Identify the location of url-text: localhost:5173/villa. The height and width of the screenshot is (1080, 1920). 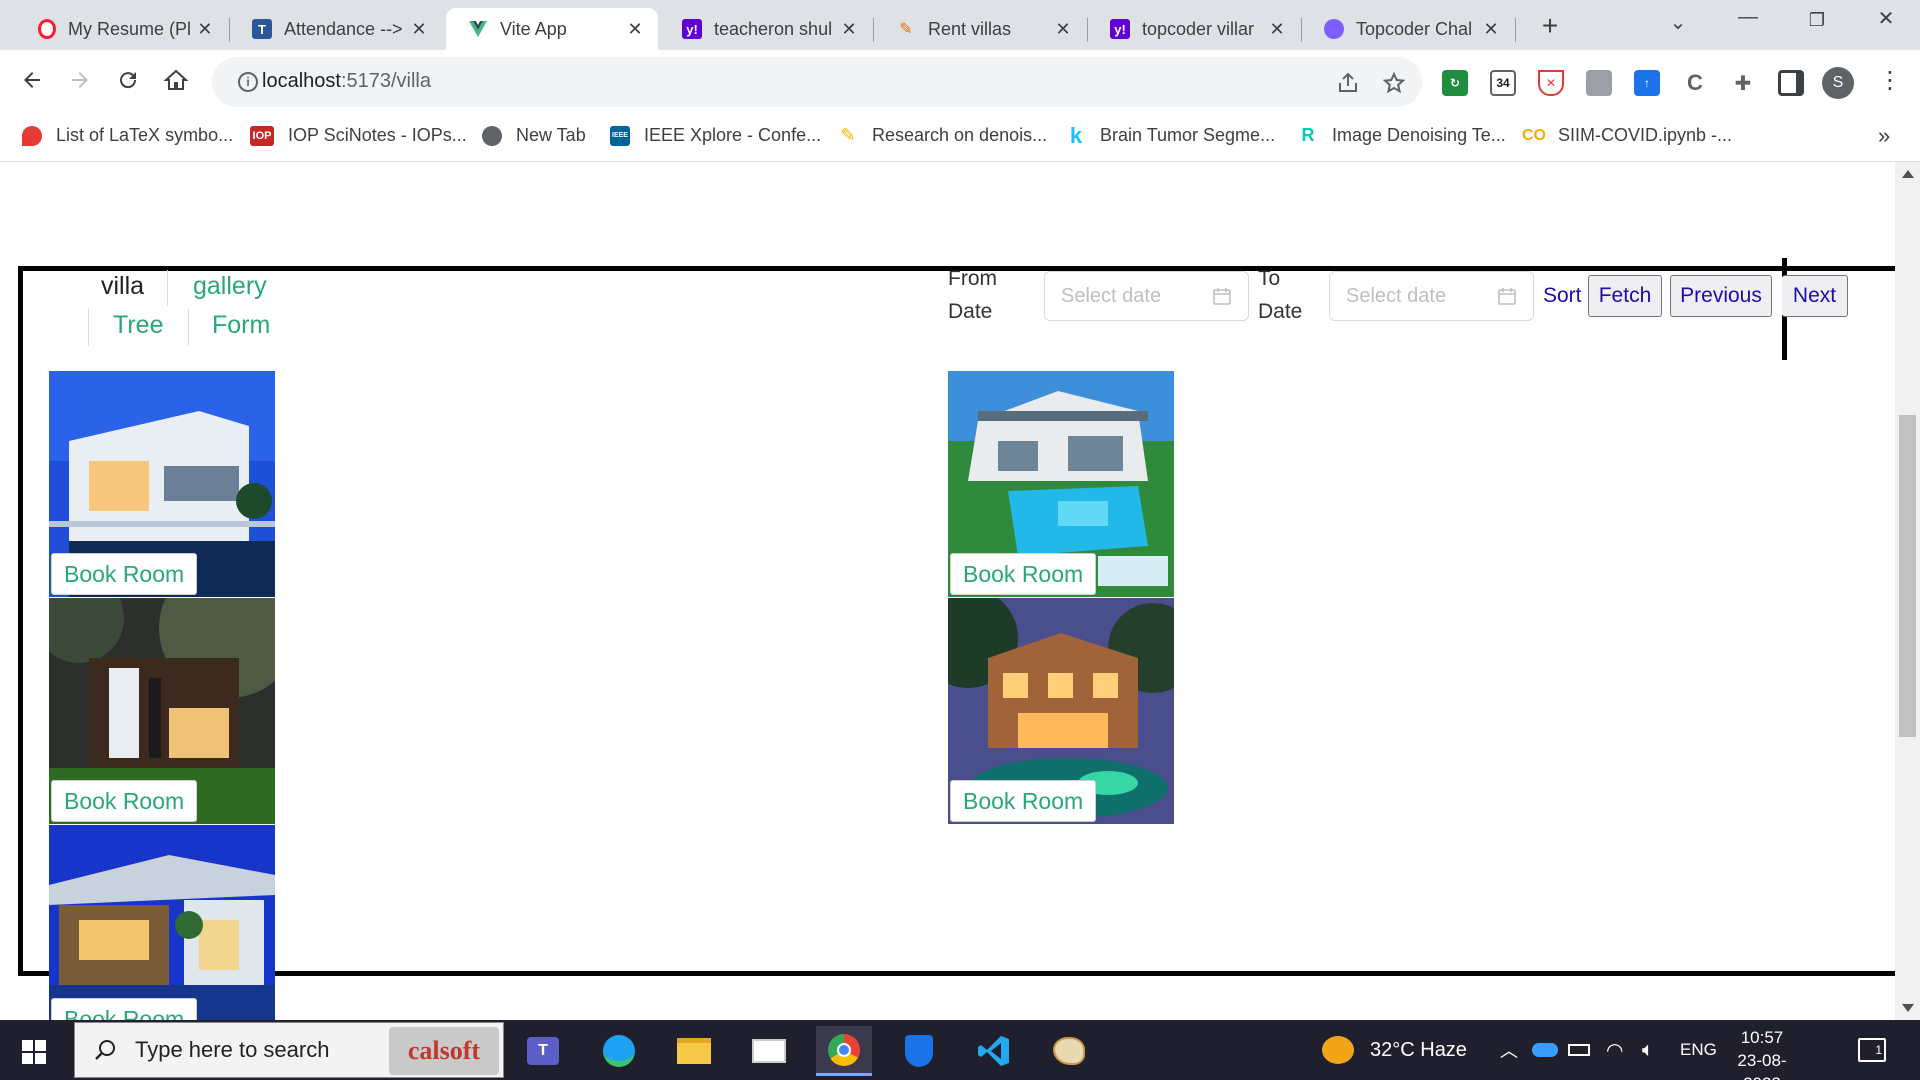
(346, 81).